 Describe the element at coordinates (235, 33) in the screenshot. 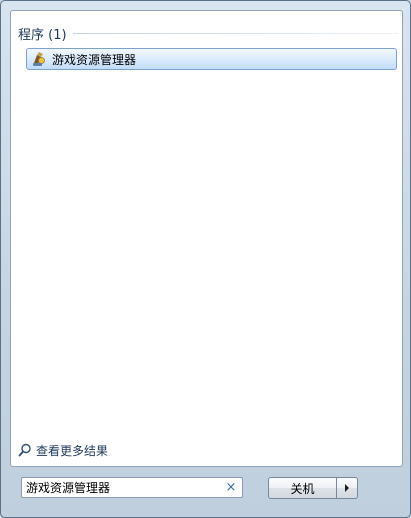

I see `section-divider` at that location.